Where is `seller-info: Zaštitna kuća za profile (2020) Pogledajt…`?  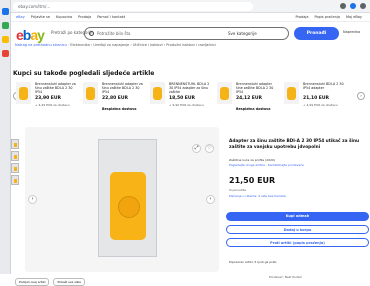
seller-info: Zaštitna kuća za profile (2020) Pogledajt… is located at coordinates (266, 162).